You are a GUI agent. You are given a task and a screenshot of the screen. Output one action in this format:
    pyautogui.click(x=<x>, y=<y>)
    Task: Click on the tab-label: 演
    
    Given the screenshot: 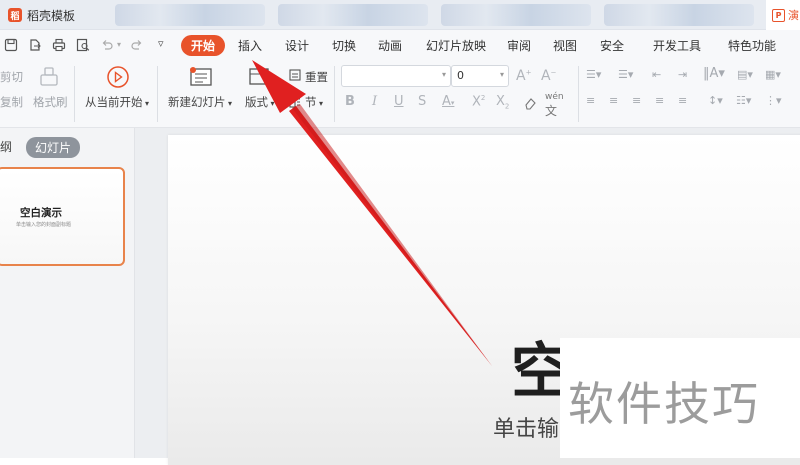 What is the action you would take?
    pyautogui.click(x=793, y=15)
    